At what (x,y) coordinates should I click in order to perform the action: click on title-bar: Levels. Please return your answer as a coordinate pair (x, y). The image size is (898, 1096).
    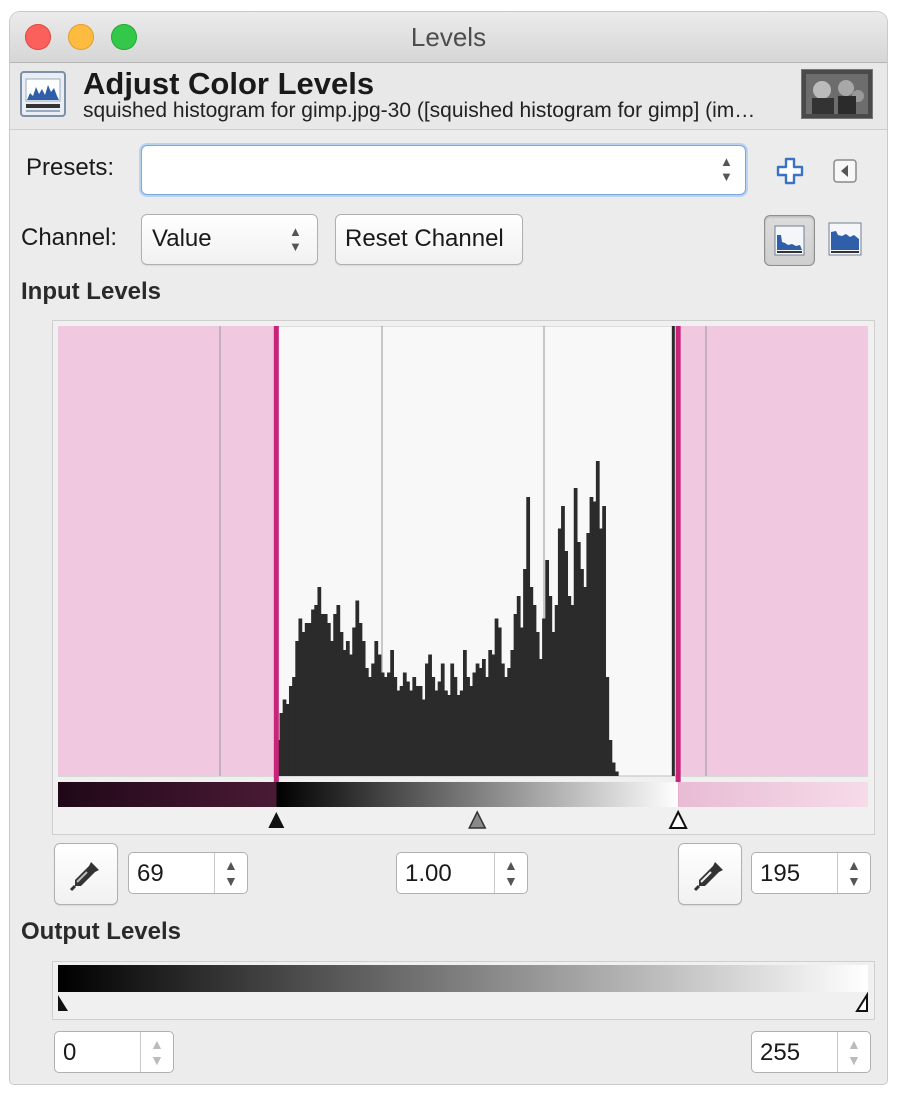
    Looking at the image, I should click on (448, 37).